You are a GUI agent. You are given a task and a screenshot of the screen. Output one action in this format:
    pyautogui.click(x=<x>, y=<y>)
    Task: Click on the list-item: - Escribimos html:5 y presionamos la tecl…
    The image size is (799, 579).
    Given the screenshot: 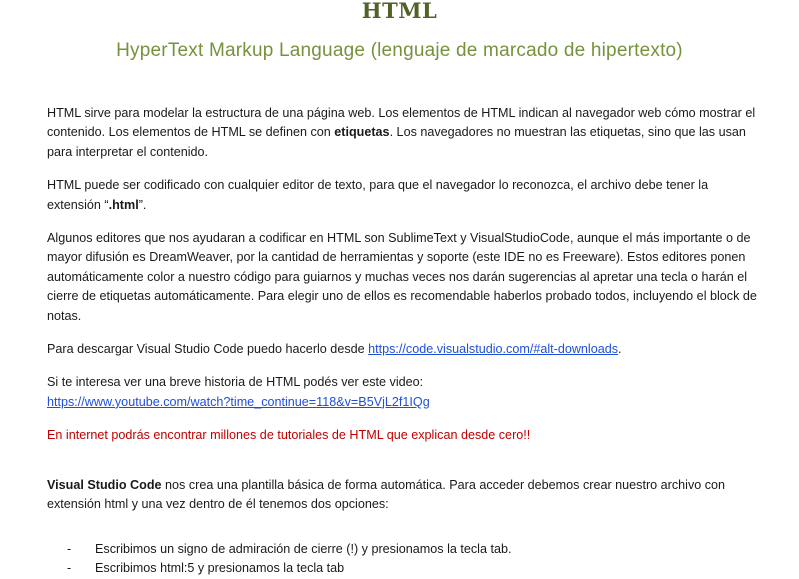 What is the action you would take?
    pyautogui.click(x=403, y=568)
    